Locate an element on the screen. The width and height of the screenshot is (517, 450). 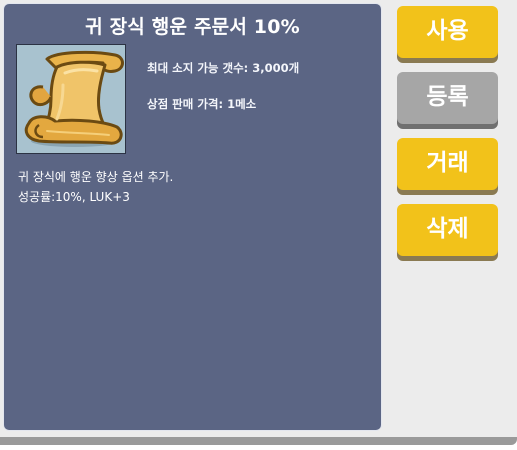
item-description-line: 귀 장식에 행운 향상 옵션 추가. is located at coordinates (96, 177).